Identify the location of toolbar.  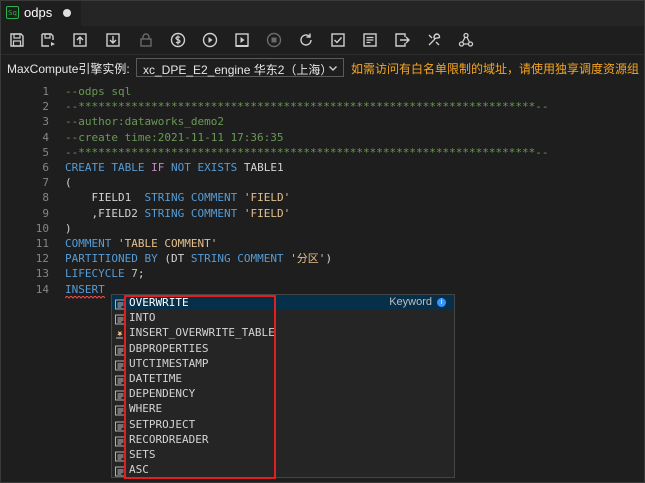
(322, 40).